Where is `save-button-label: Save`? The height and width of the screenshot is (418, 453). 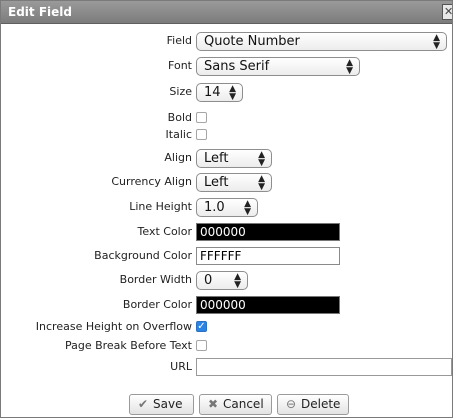 save-button-label: Save is located at coordinates (168, 404).